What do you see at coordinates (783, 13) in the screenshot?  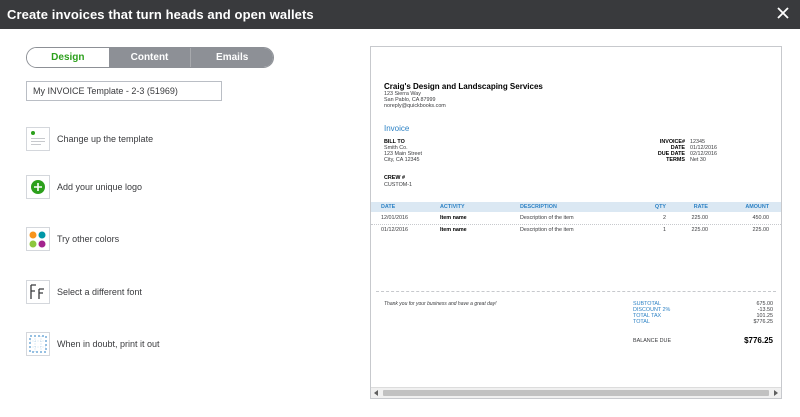 I see `close-icon` at bounding box center [783, 13].